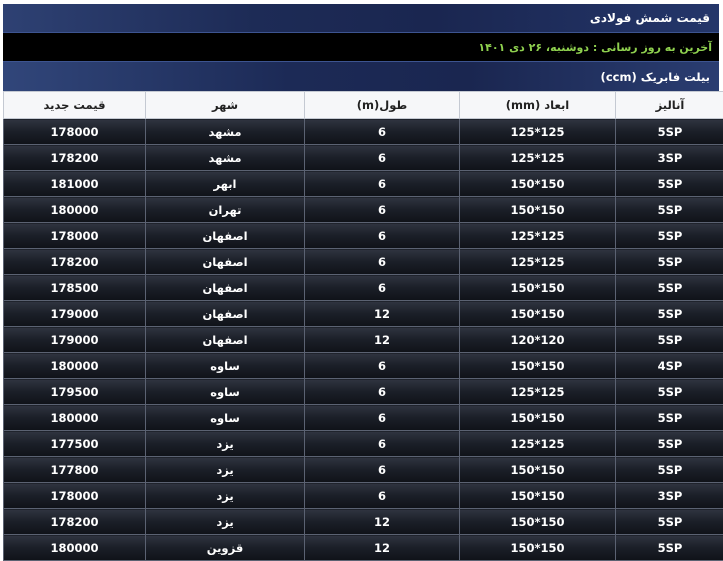 The width and height of the screenshot is (723, 561). Describe the element at coordinates (669, 366) in the screenshot. I see `cell-analysis: 4SP` at that location.